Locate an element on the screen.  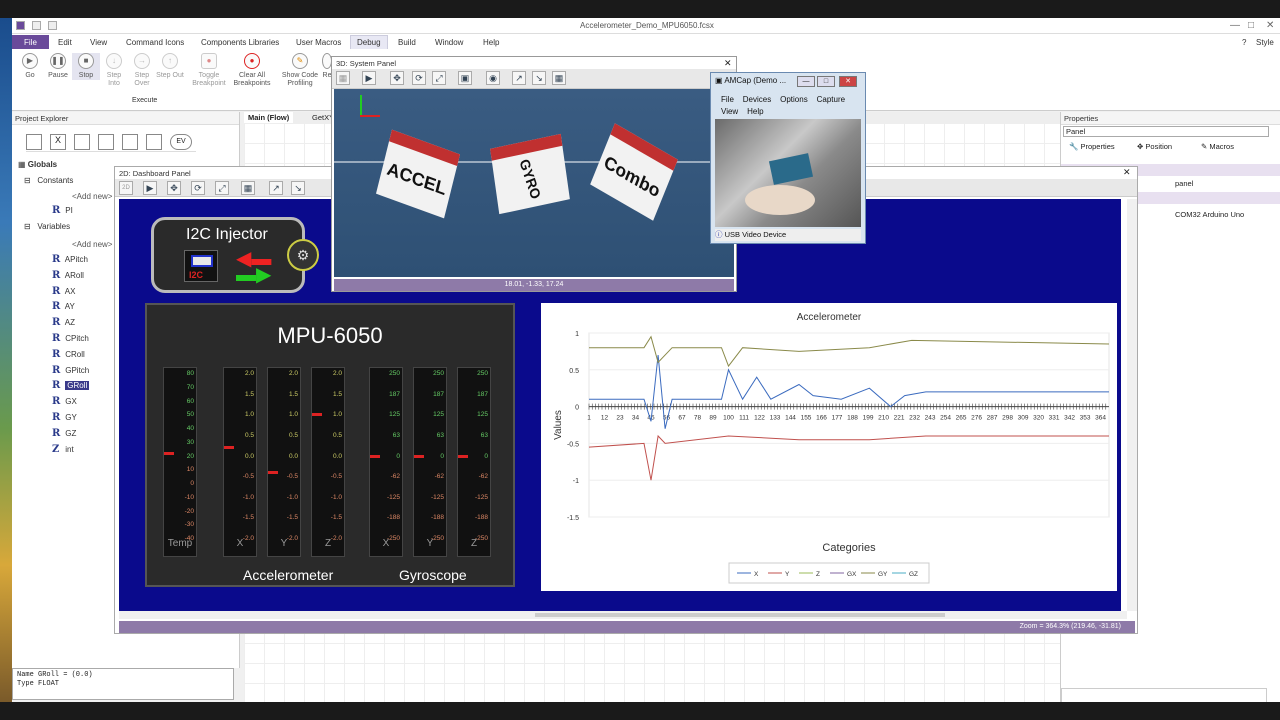
gear-icon: ⚙ is located at coordinates (303, 255).